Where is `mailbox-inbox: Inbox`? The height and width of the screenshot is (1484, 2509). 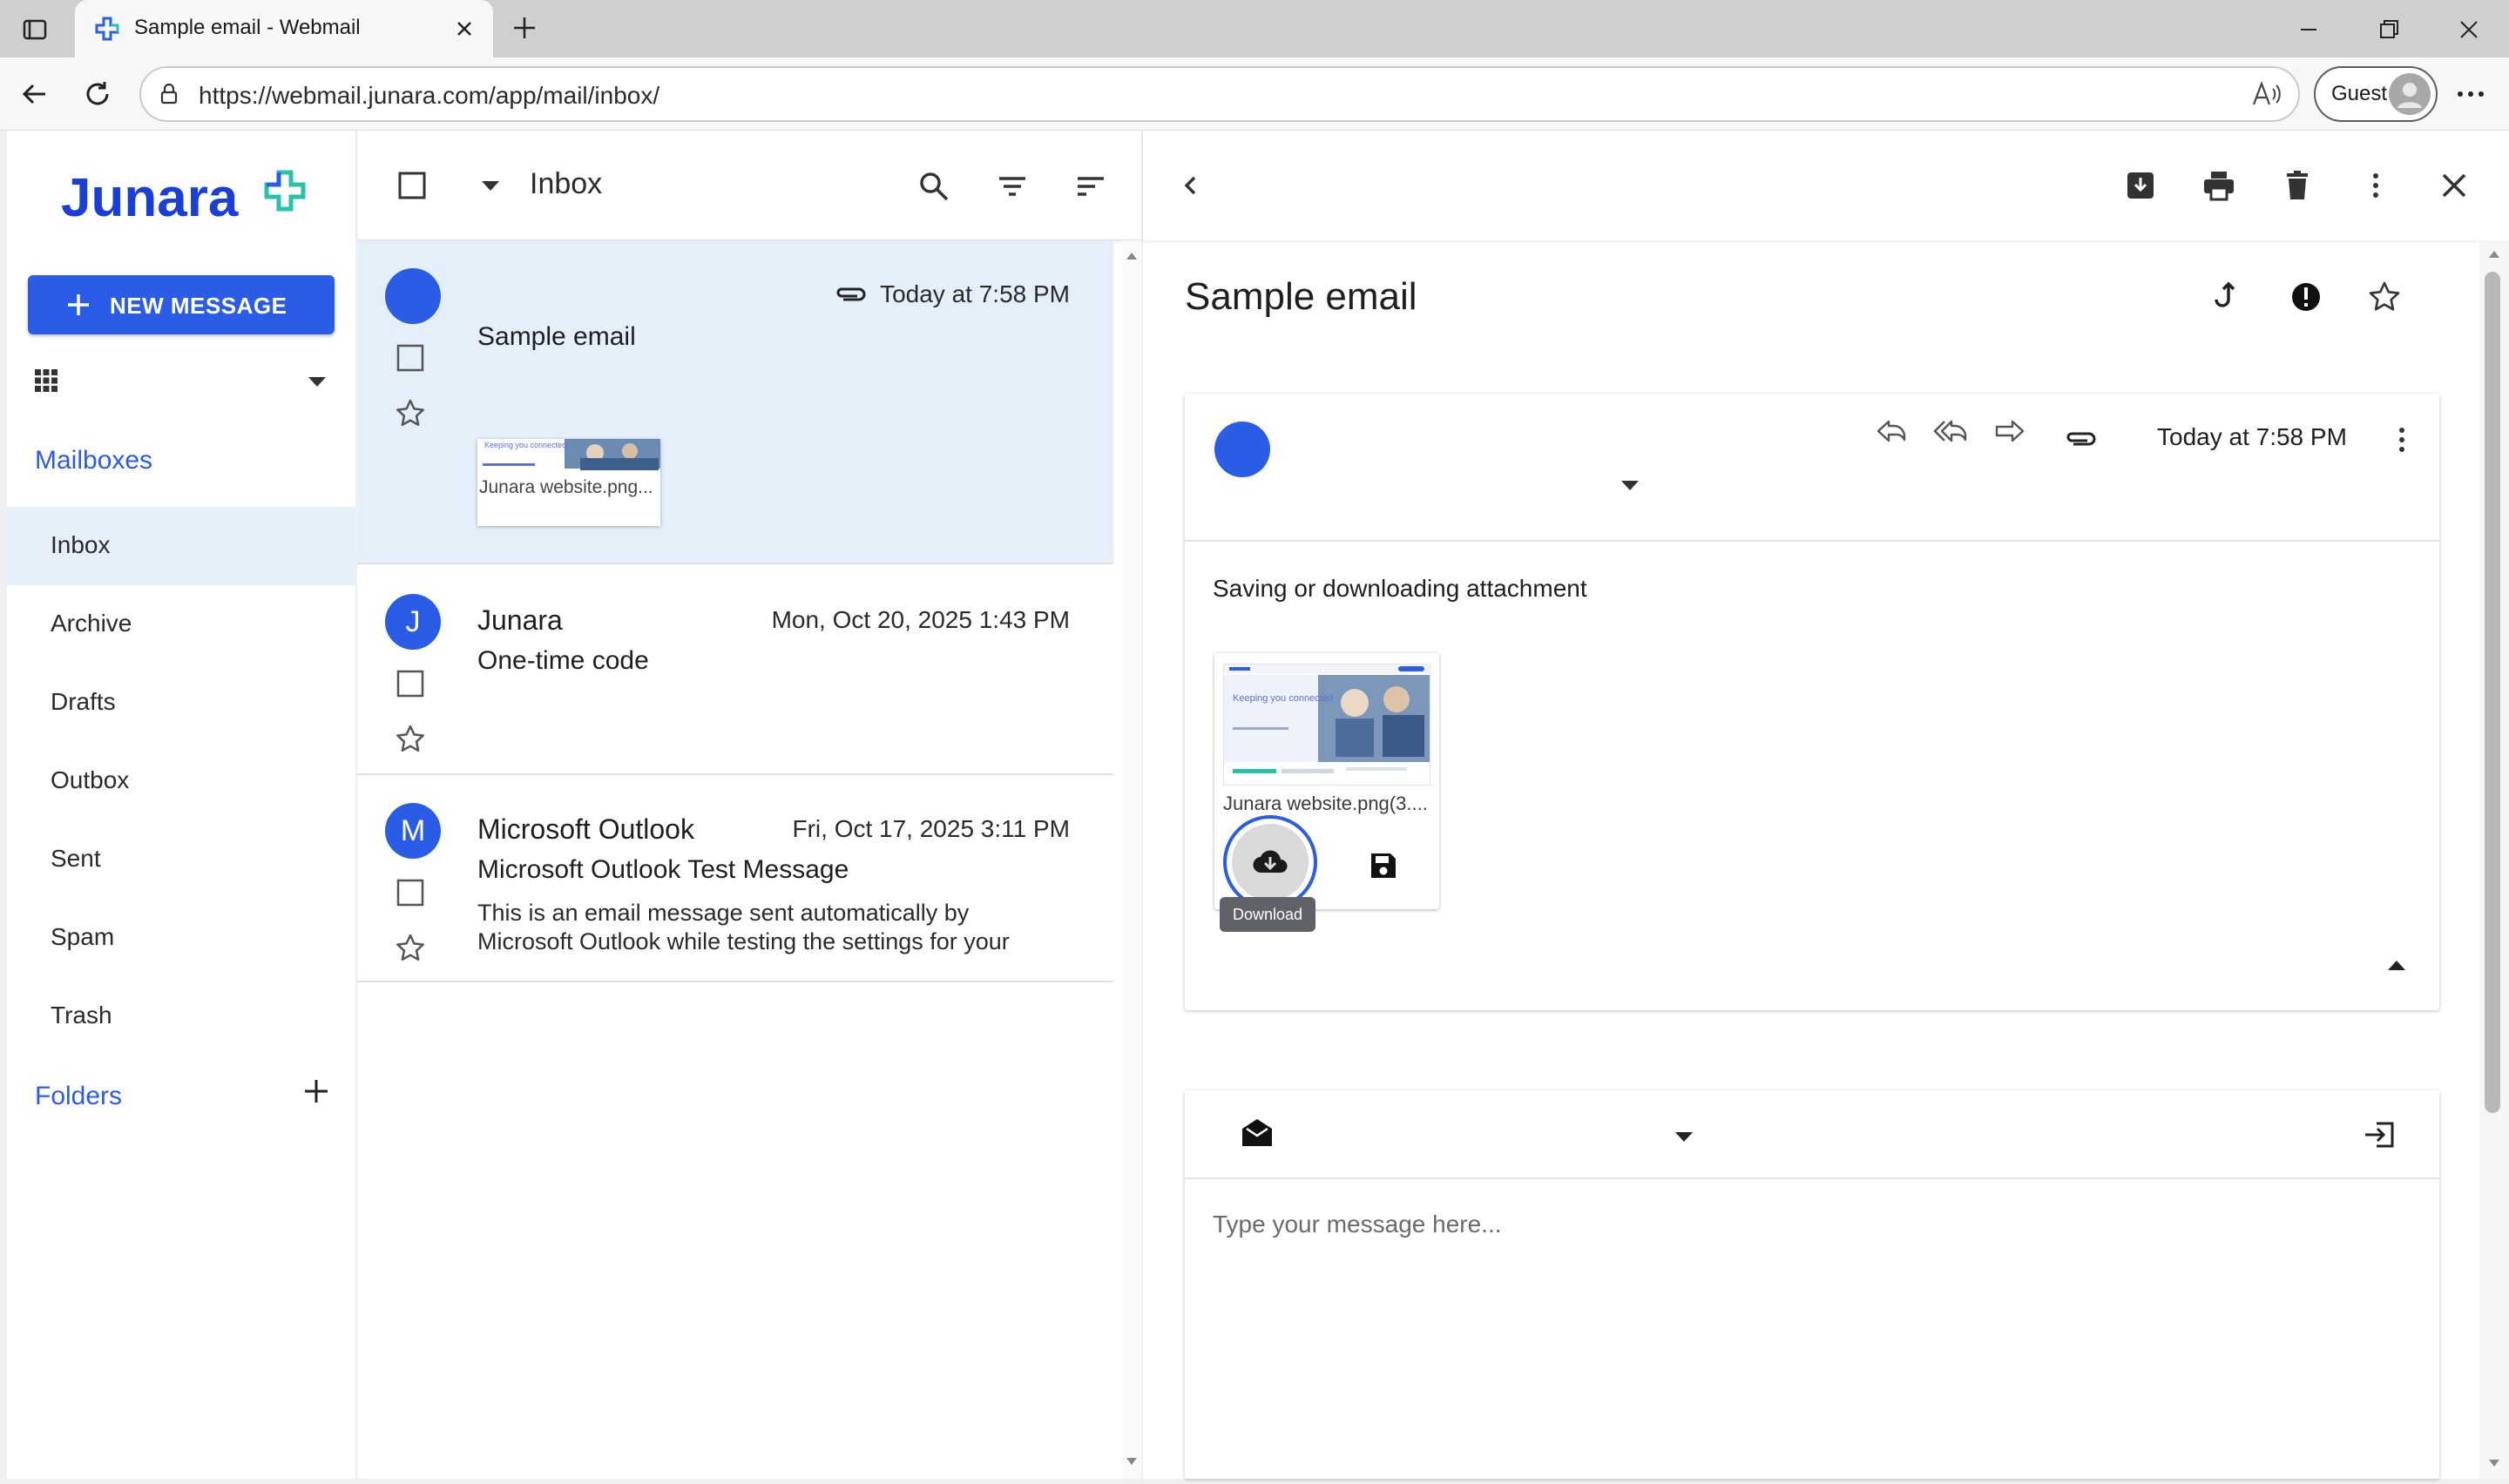
mailbox-inbox: Inbox is located at coordinates (181, 546).